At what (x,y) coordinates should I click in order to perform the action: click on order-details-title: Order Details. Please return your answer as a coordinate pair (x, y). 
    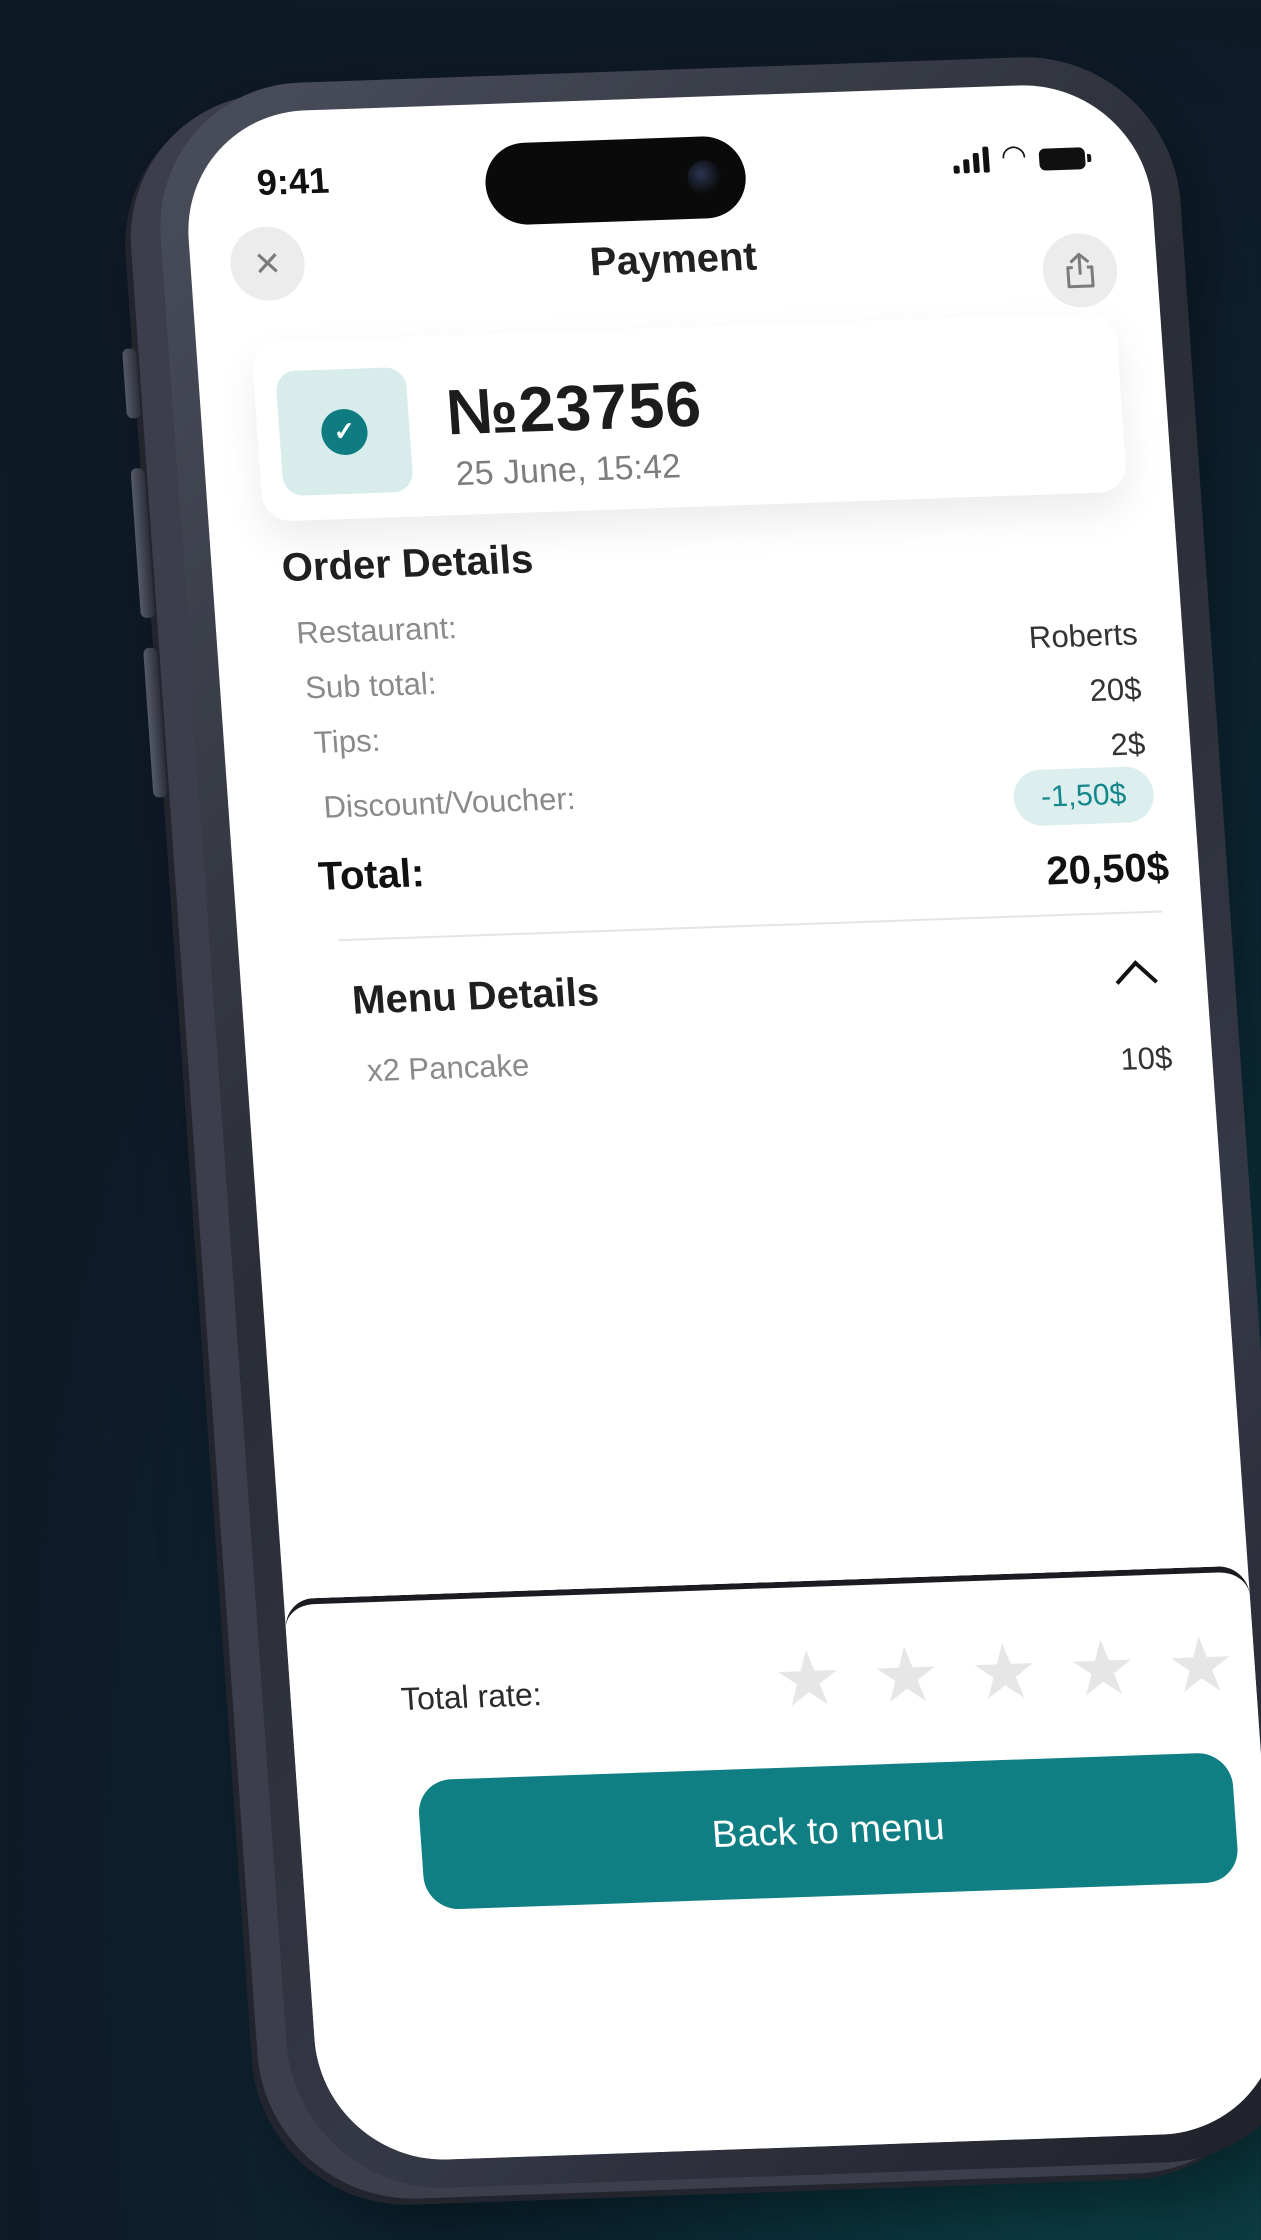
    Looking at the image, I should click on (407, 564).